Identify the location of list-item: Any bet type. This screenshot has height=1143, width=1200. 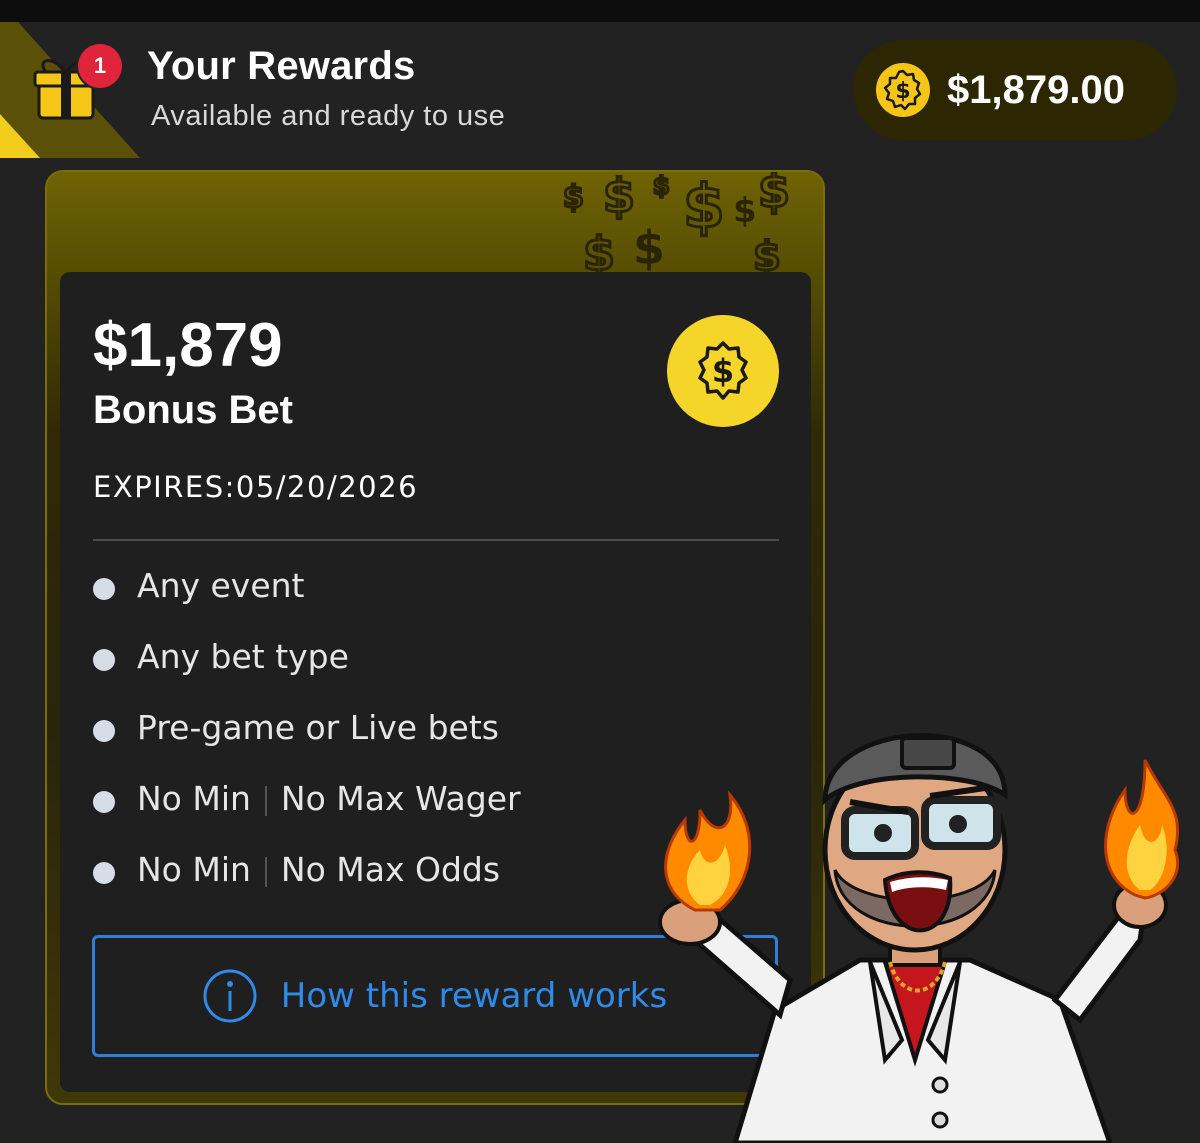
(307, 672).